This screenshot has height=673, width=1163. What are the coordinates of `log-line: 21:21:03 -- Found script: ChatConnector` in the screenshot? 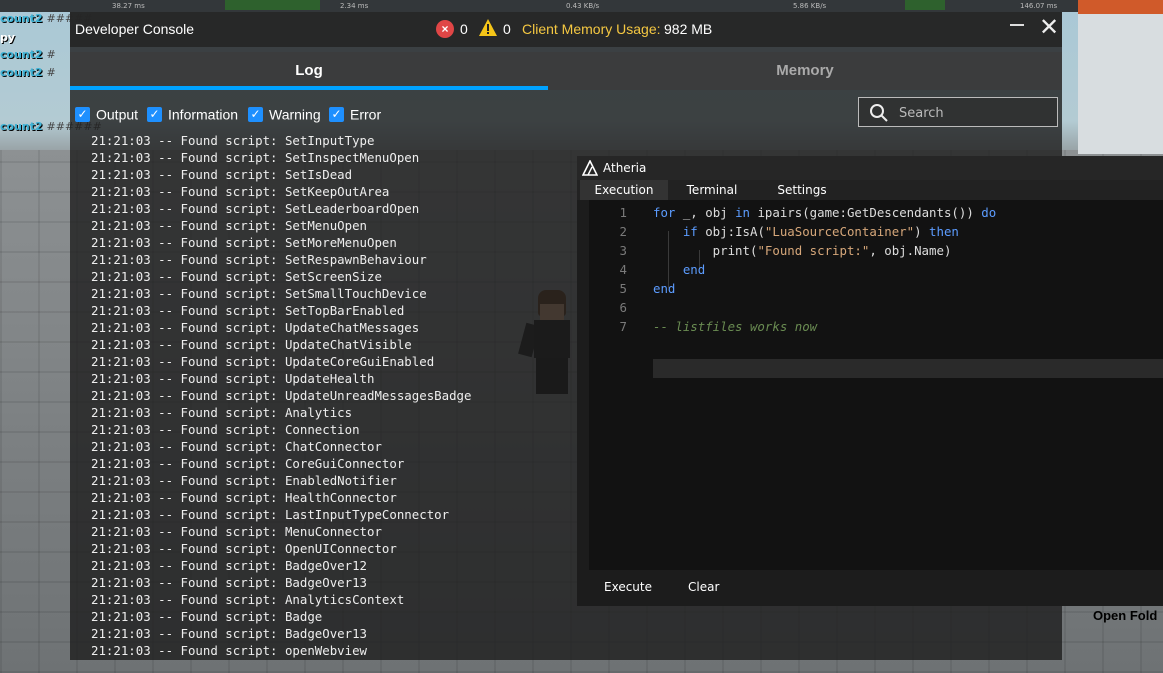 It's located at (236, 446).